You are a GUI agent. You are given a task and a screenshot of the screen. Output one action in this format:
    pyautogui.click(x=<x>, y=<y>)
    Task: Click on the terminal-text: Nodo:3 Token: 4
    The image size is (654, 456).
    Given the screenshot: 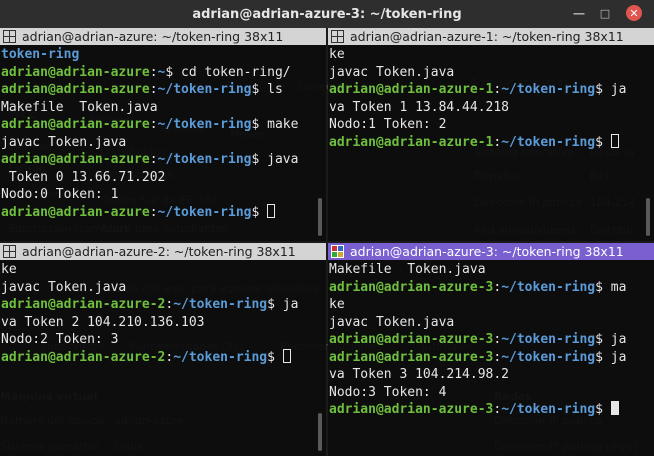 What is the action you would take?
    pyautogui.click(x=388, y=392)
    